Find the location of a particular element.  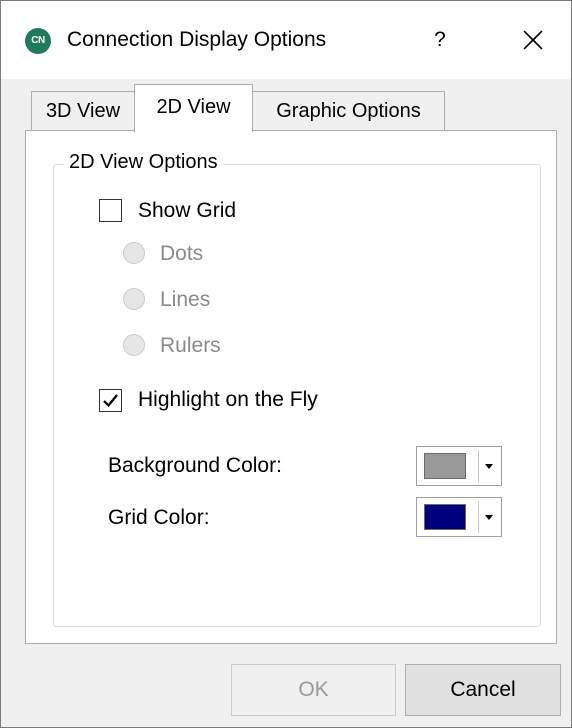

close-button is located at coordinates (533, 40).